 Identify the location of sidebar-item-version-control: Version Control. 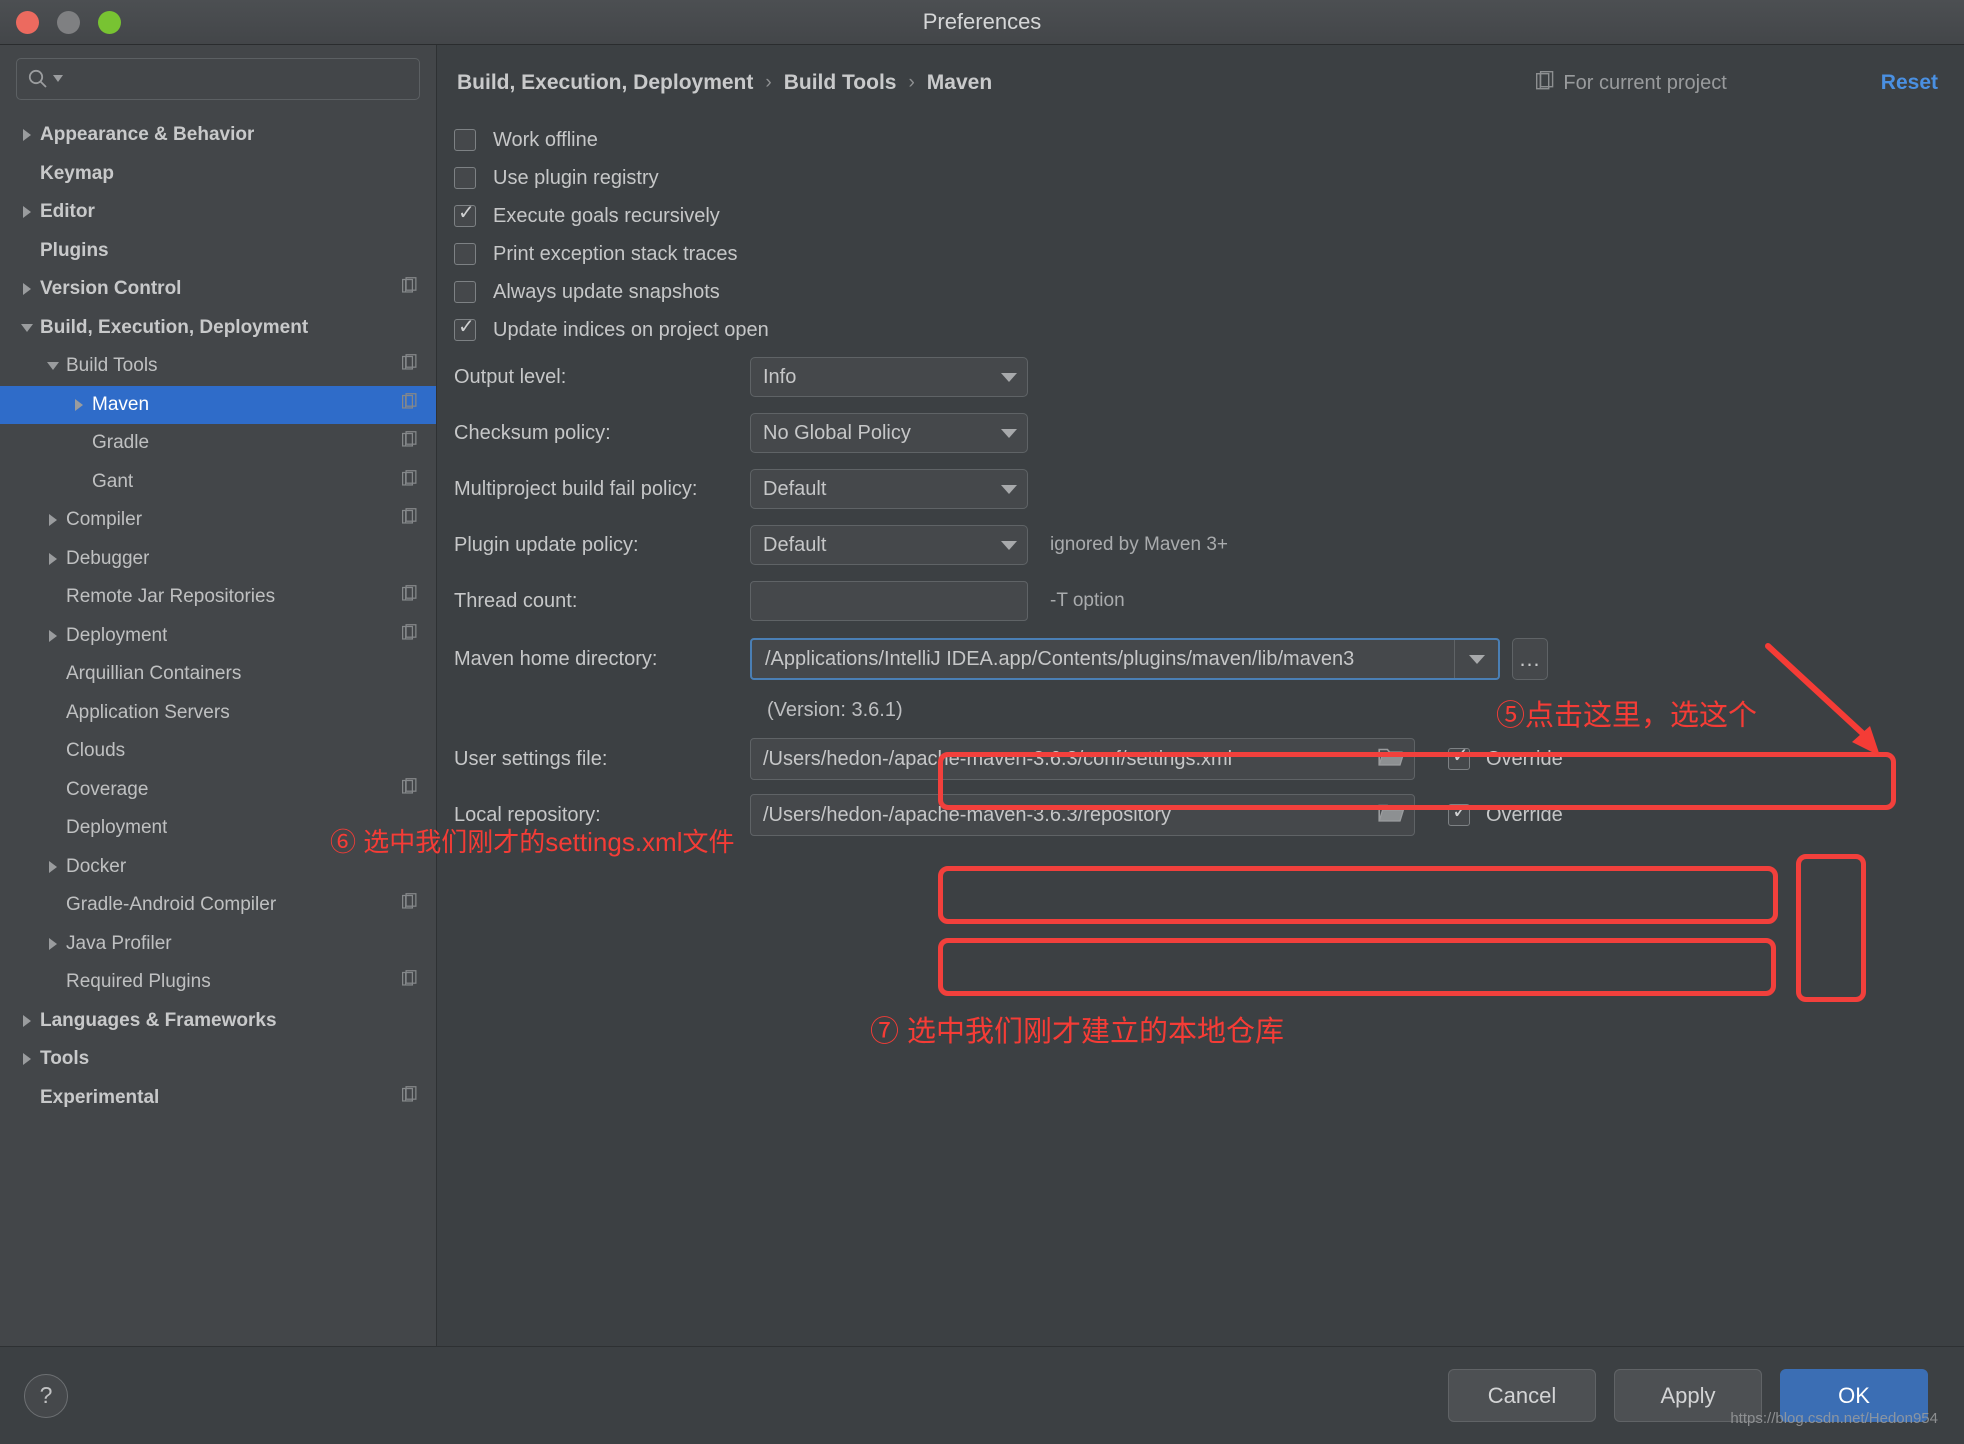
(218, 289).